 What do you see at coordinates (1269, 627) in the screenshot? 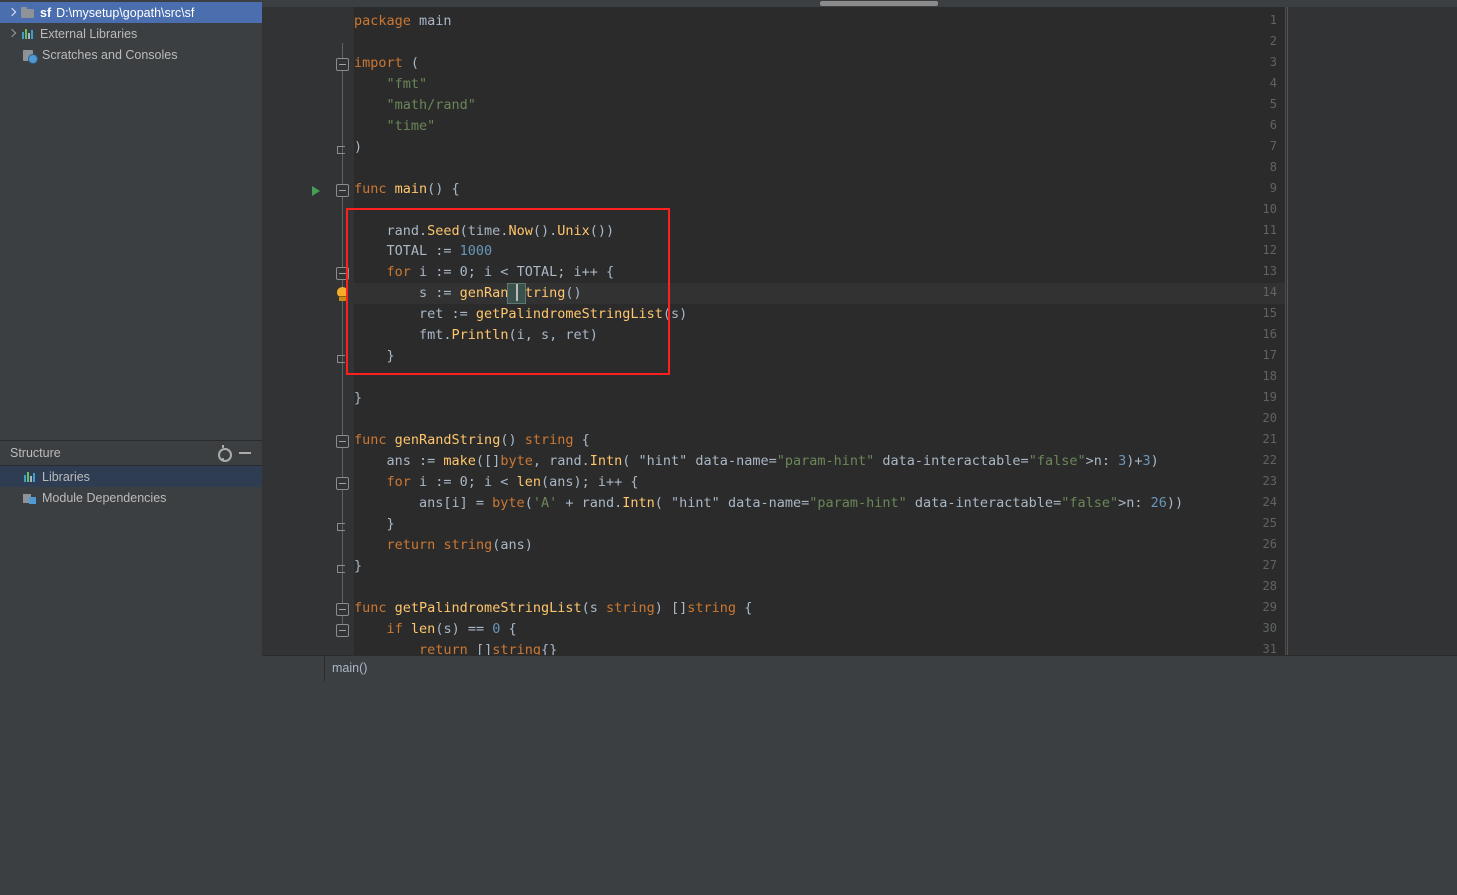
I see `line-number: 30` at bounding box center [1269, 627].